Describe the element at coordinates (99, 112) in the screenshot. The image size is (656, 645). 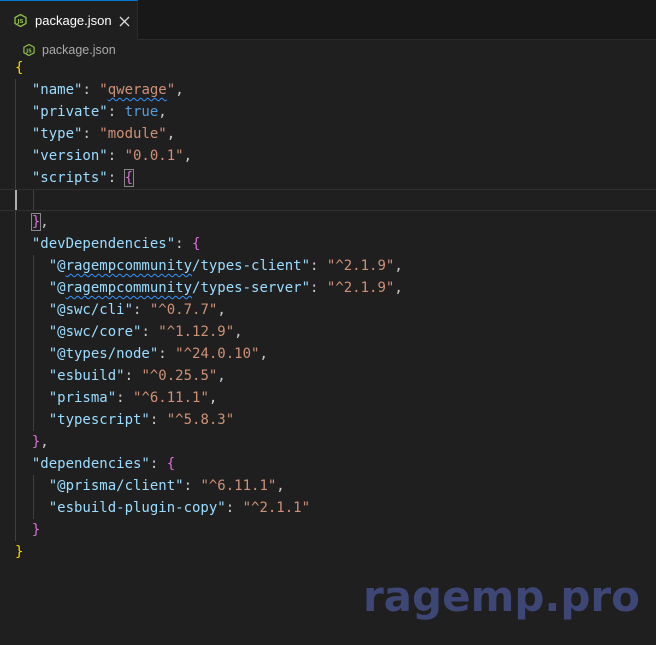
I see `code-line: "private": true,` at that location.